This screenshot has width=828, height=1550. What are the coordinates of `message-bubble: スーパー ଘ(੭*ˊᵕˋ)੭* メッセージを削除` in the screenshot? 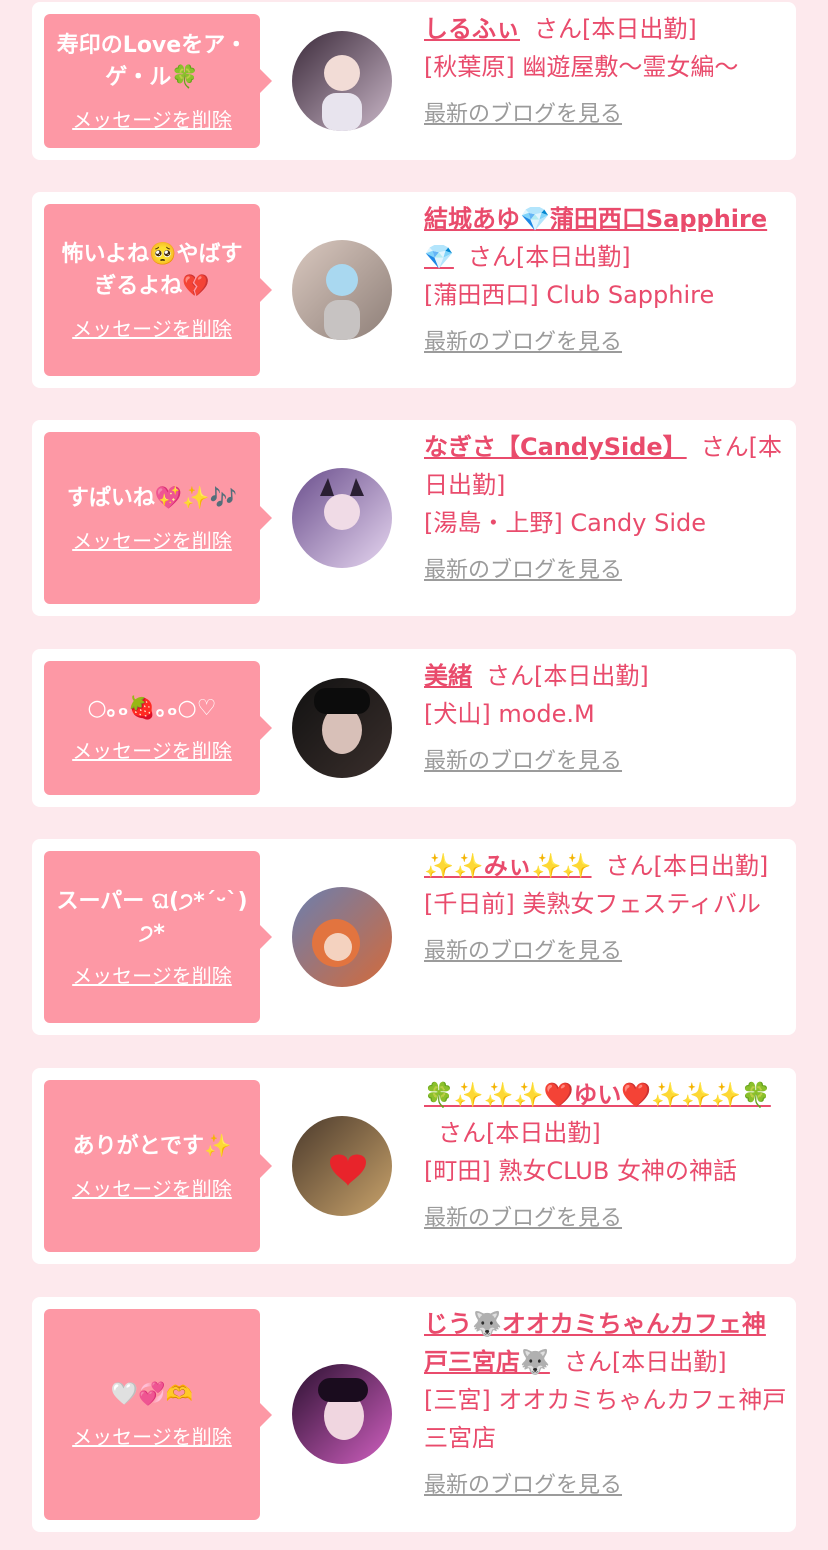 It's located at (158, 937).